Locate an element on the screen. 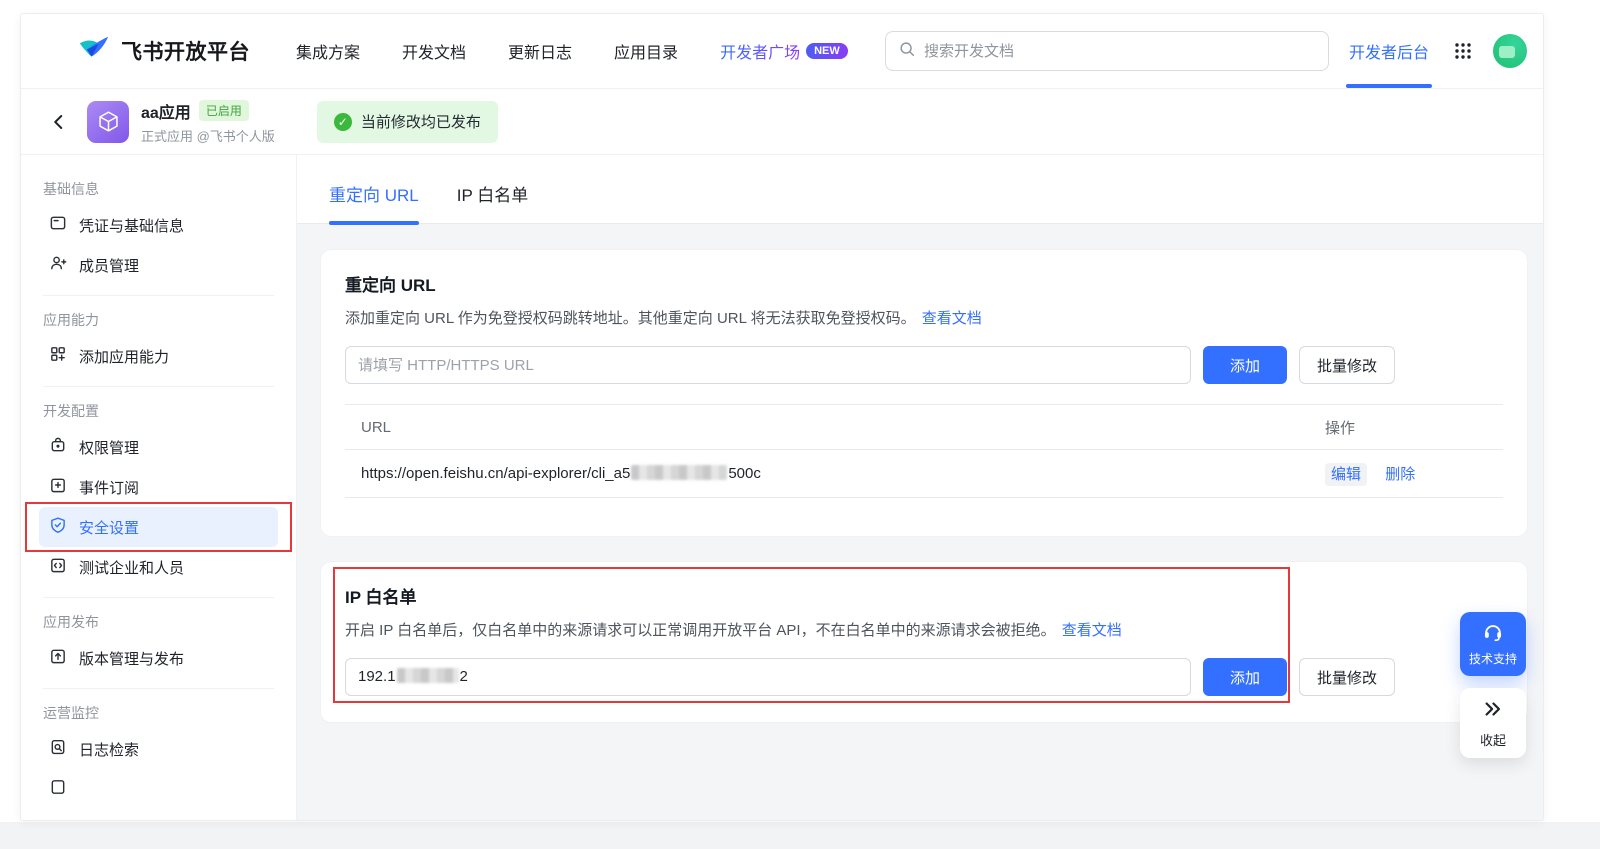  sidebar-item-permissions: 权限管理 is located at coordinates (158, 447).